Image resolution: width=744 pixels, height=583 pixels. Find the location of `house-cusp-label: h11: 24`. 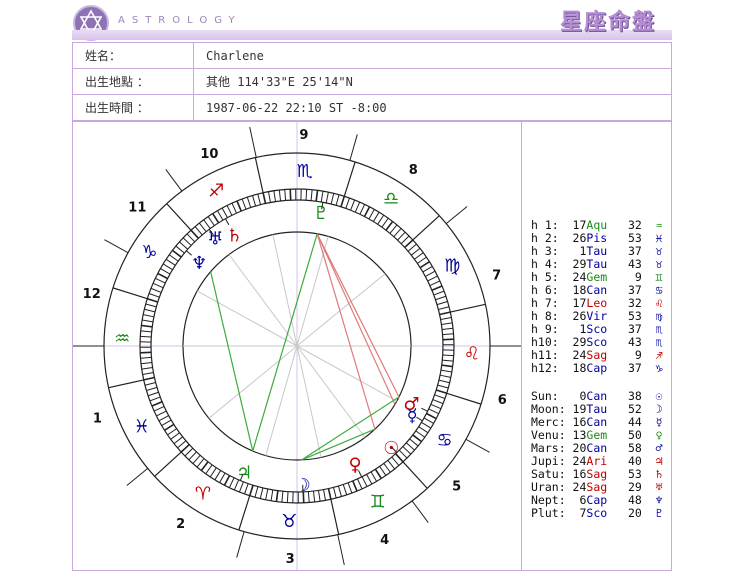

house-cusp-label: h11: 24 is located at coordinates (559, 355).